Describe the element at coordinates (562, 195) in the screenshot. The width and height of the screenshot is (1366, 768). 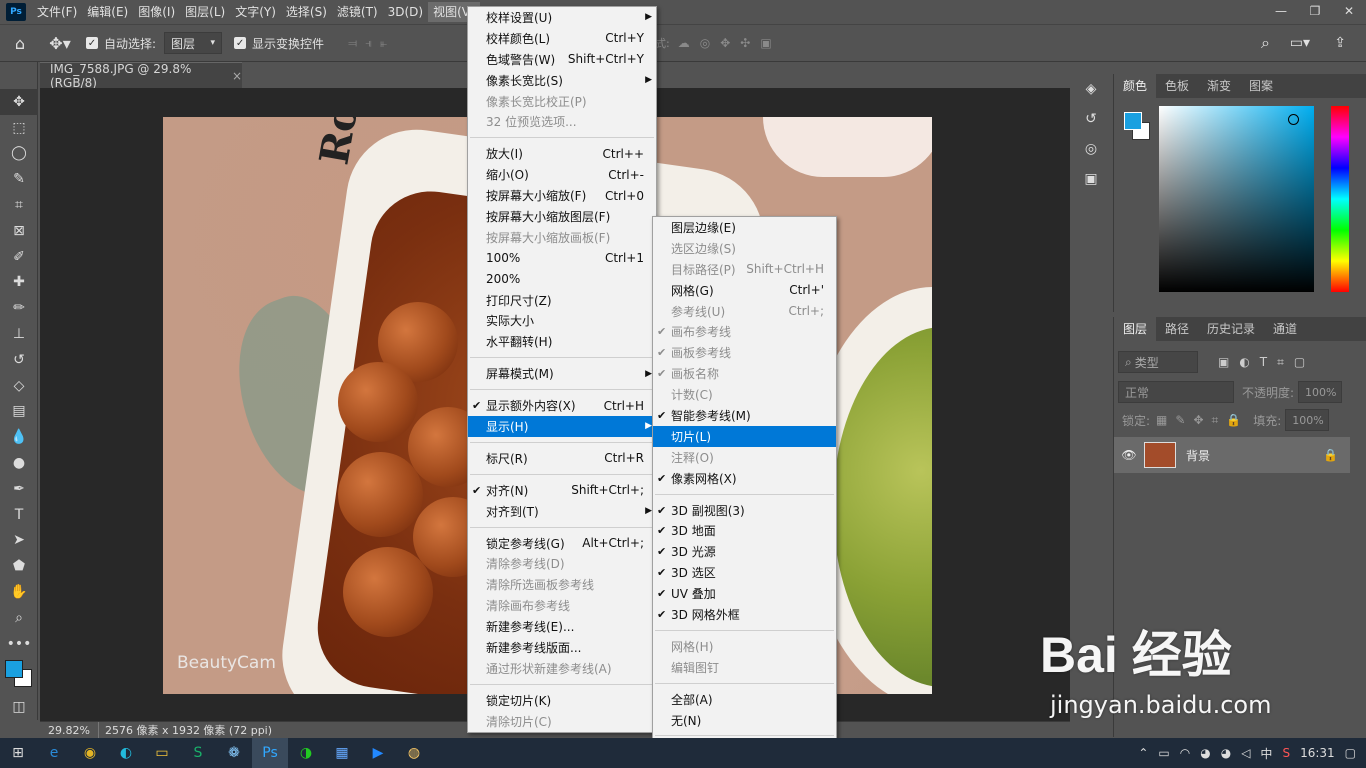
I see `menu-item: 按屏幕大小缩放(F) Ctrl+0` at that location.